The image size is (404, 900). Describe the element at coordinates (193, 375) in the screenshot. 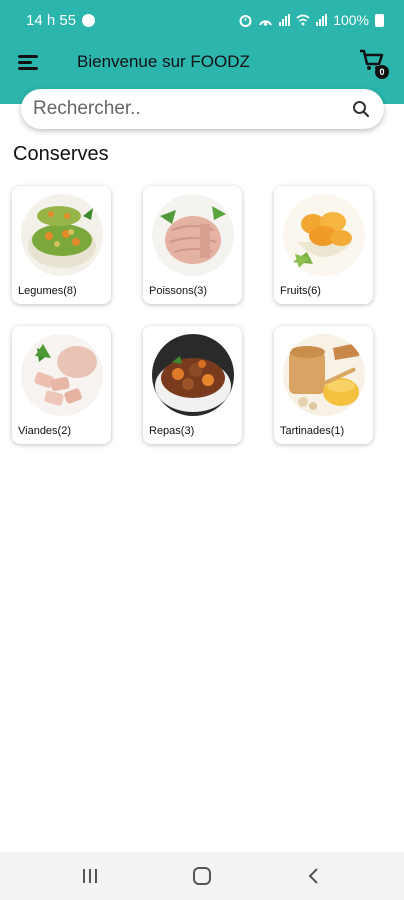

I see `repas-image` at that location.